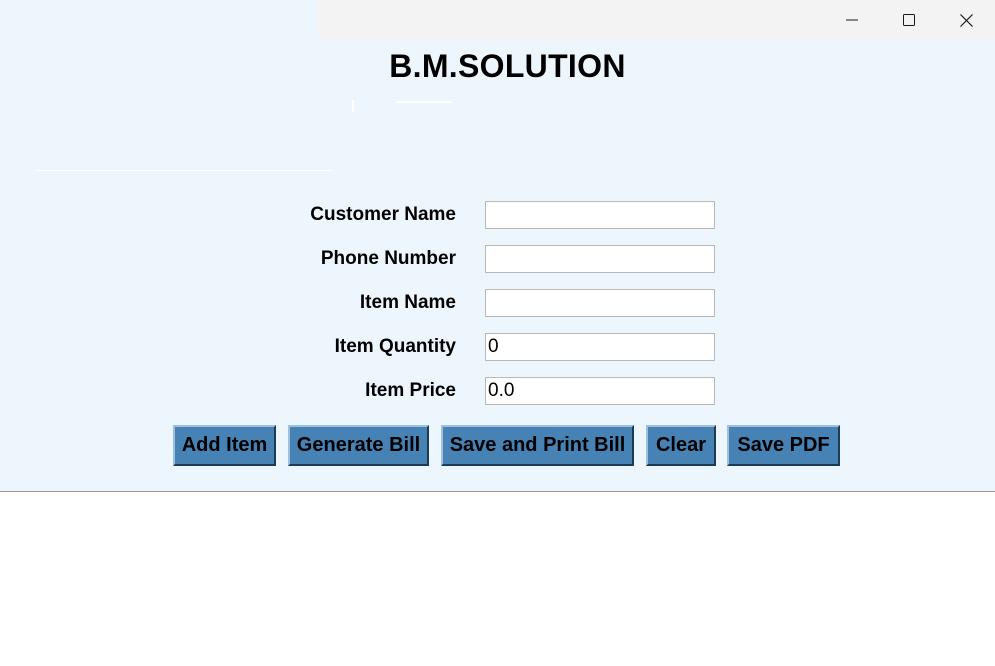 Image resolution: width=995 pixels, height=666 pixels. I want to click on close-icon, so click(966, 20).